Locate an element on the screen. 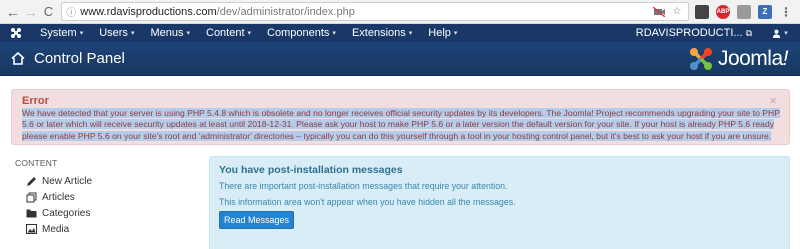 Image resolution: width=800 pixels, height=249 pixels. menu-label: Components is located at coordinates (298, 33).